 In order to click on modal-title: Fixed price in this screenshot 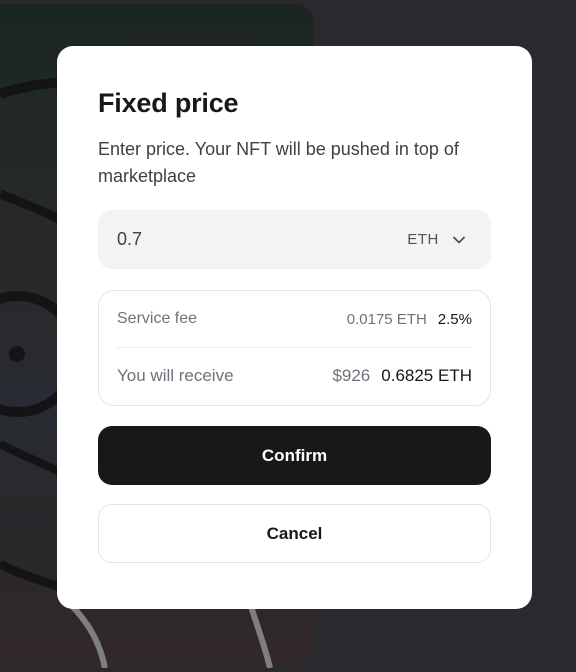, I will do `click(168, 103)`.